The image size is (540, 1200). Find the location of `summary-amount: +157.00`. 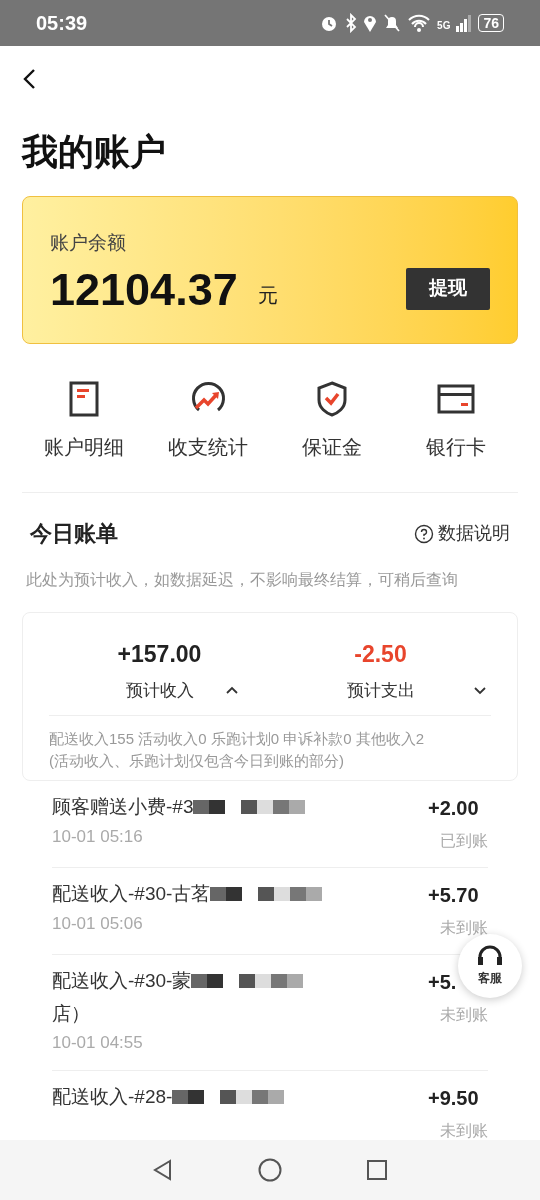

summary-amount: +157.00 is located at coordinates (159, 654).